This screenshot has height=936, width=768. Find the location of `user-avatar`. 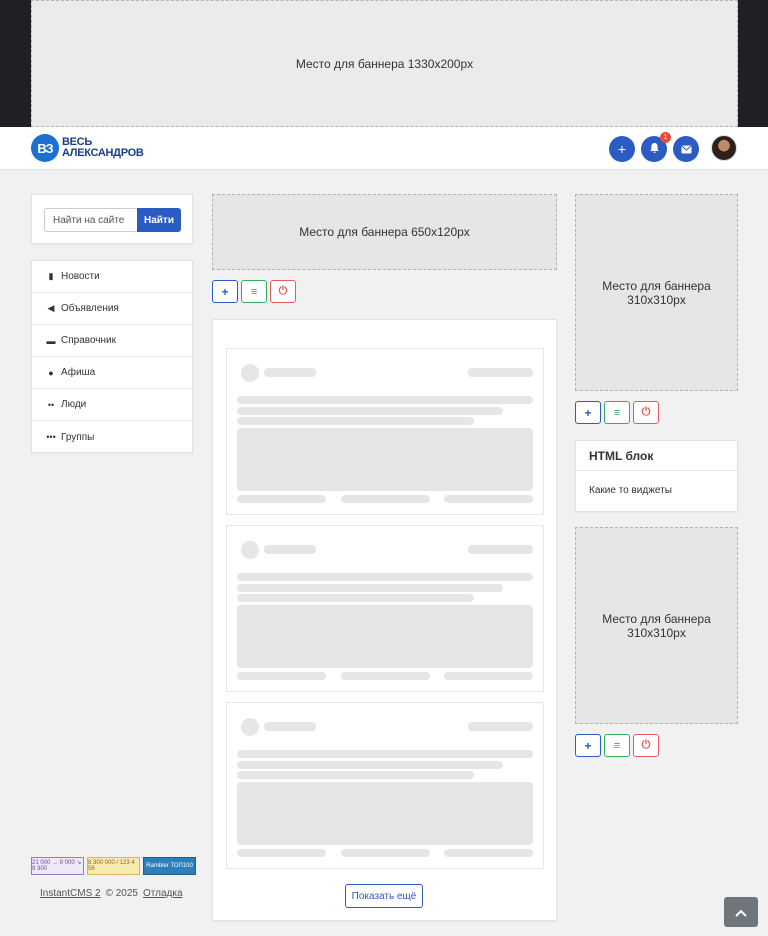

user-avatar is located at coordinates (724, 148).